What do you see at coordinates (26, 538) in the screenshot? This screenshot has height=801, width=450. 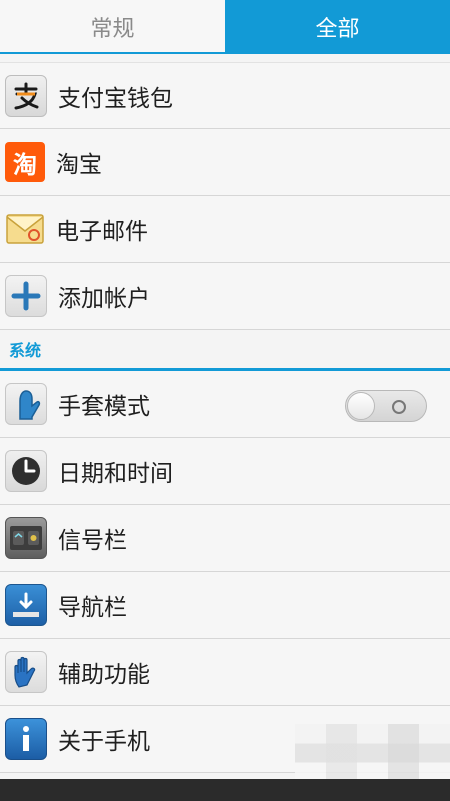 I see `signal-bar-icon` at bounding box center [26, 538].